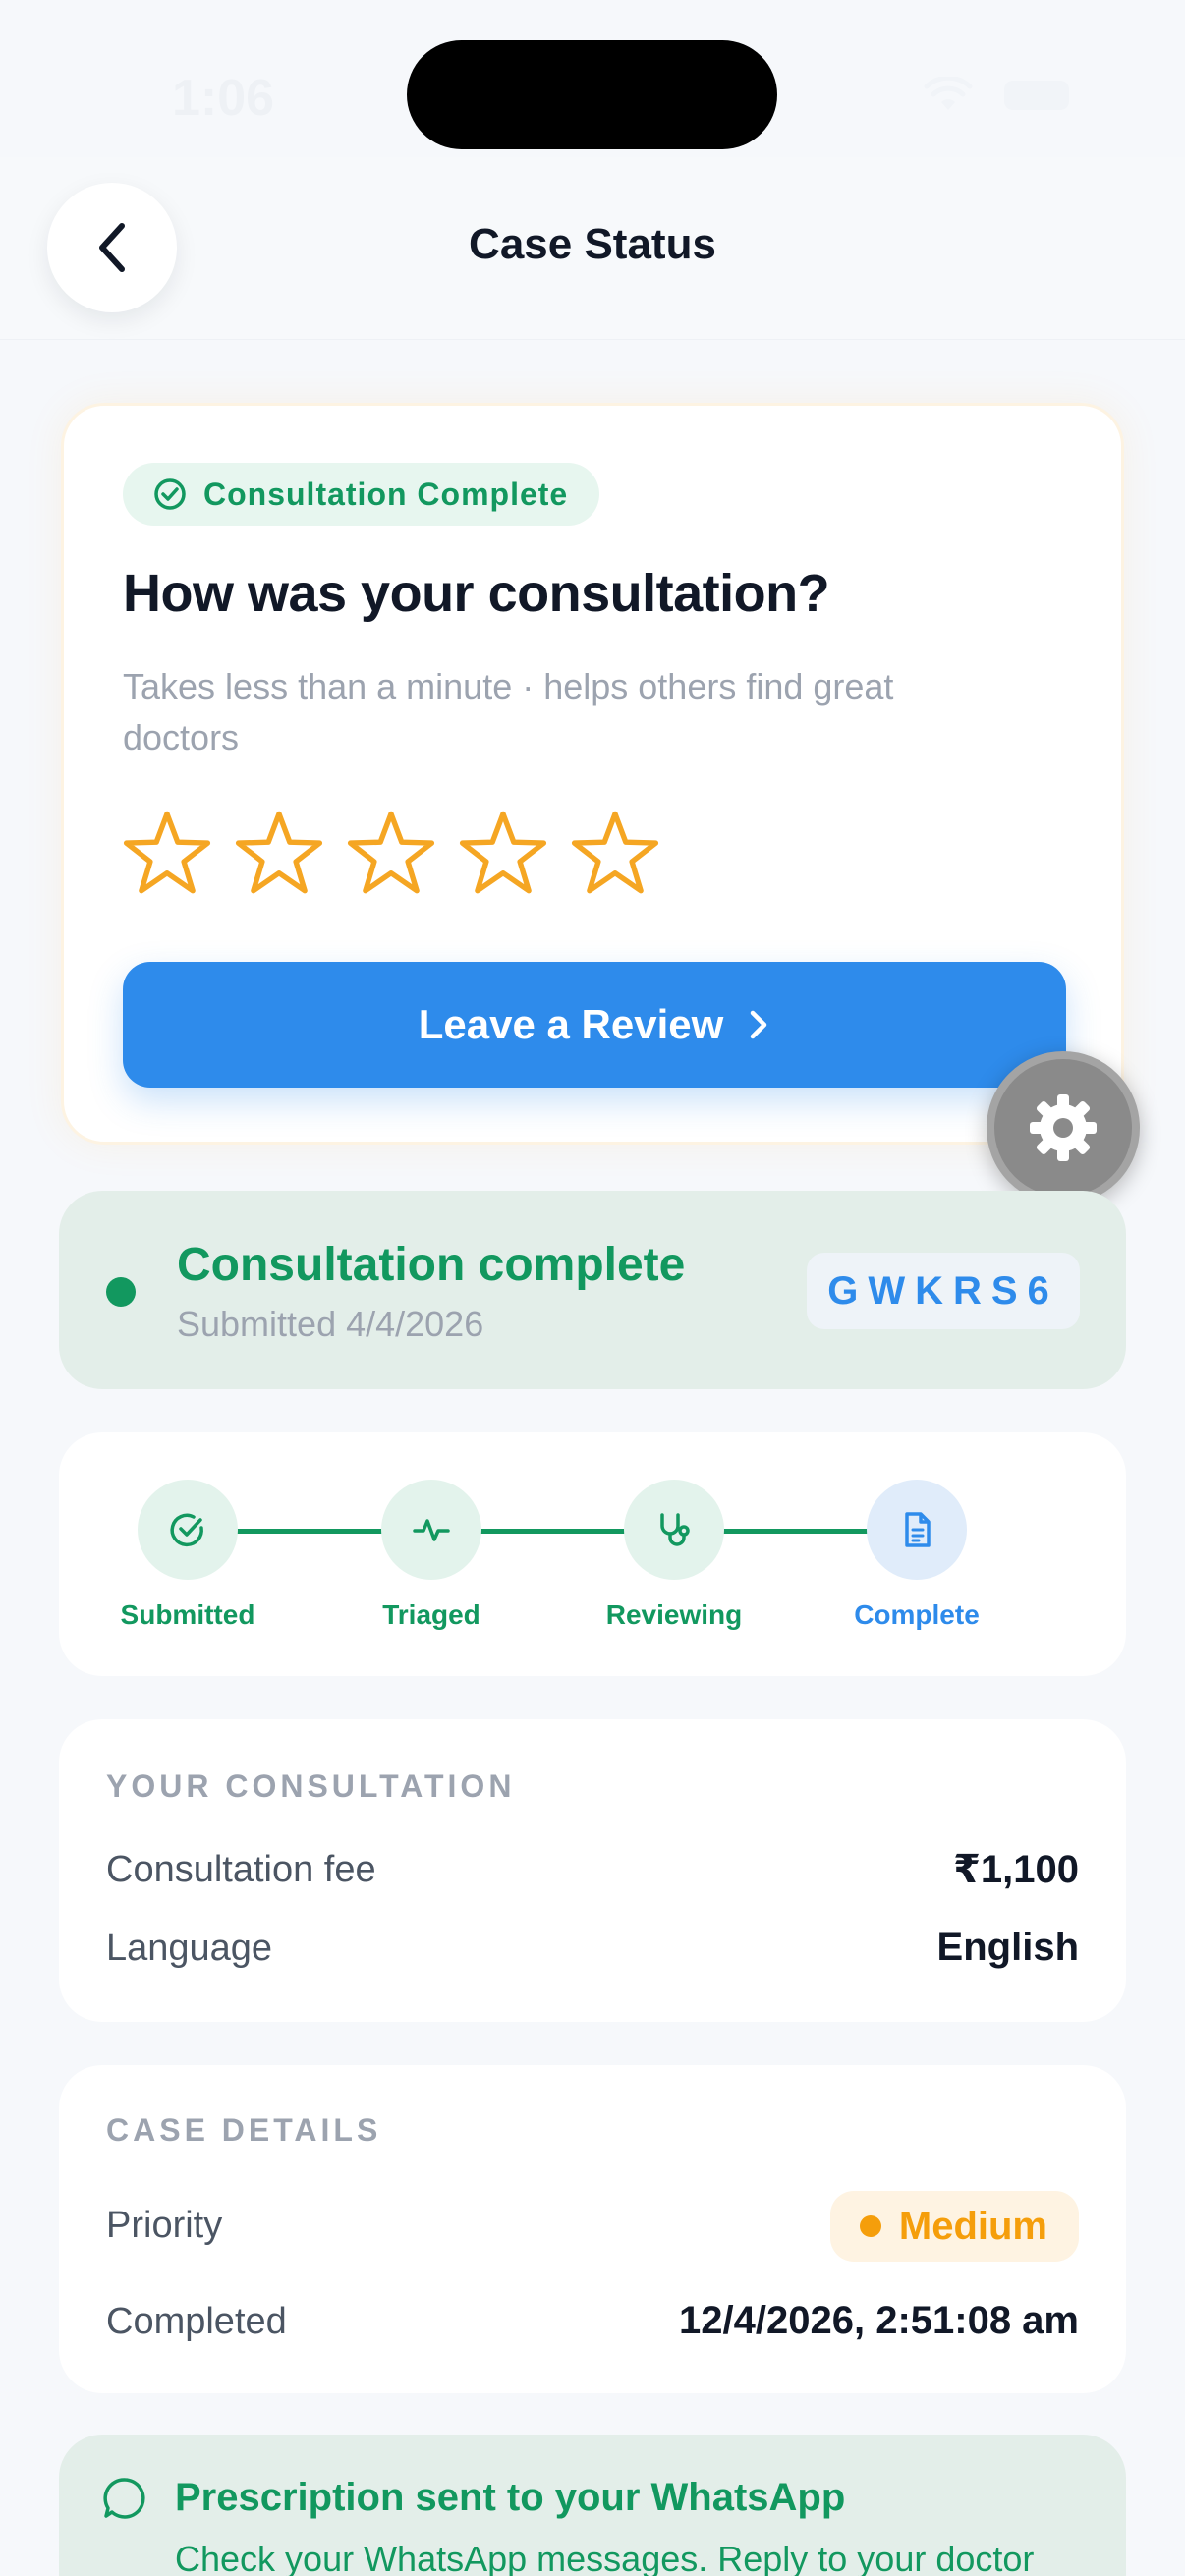  What do you see at coordinates (759, 1024) in the screenshot?
I see `chevron-right-icon` at bounding box center [759, 1024].